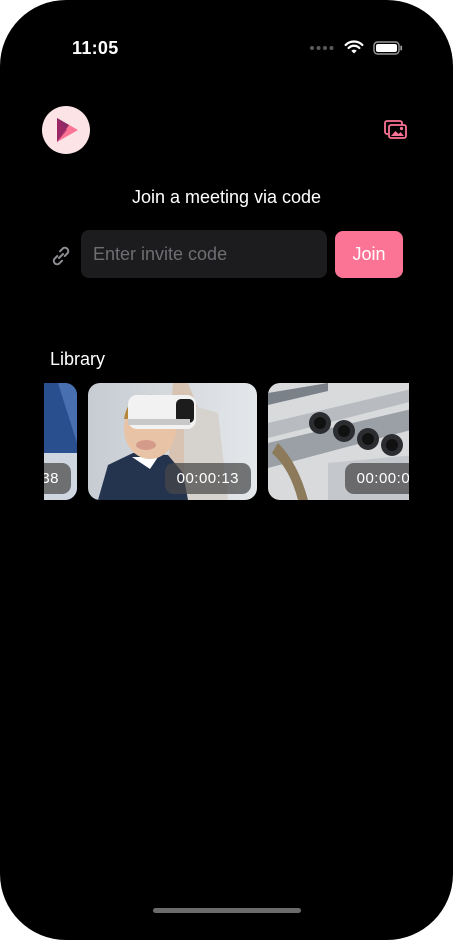 This screenshot has height=940, width=453. Describe the element at coordinates (388, 47) in the screenshot. I see `battery-icon` at that location.